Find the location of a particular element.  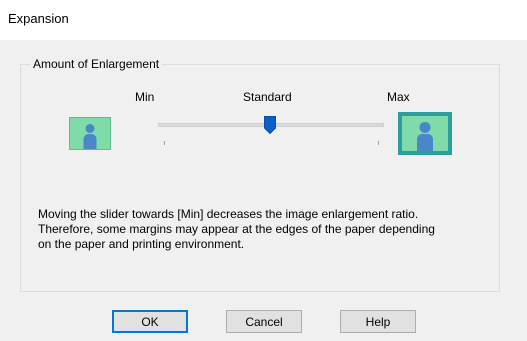

slider-max-label: Max is located at coordinates (398, 97).